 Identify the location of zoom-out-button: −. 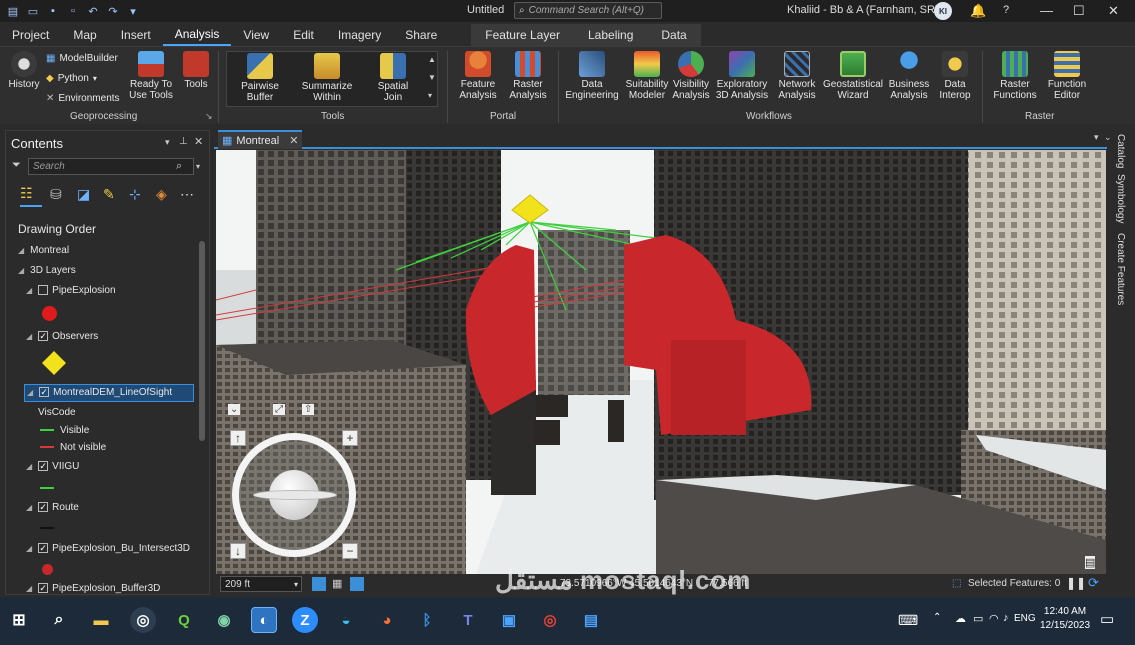
(350, 551).